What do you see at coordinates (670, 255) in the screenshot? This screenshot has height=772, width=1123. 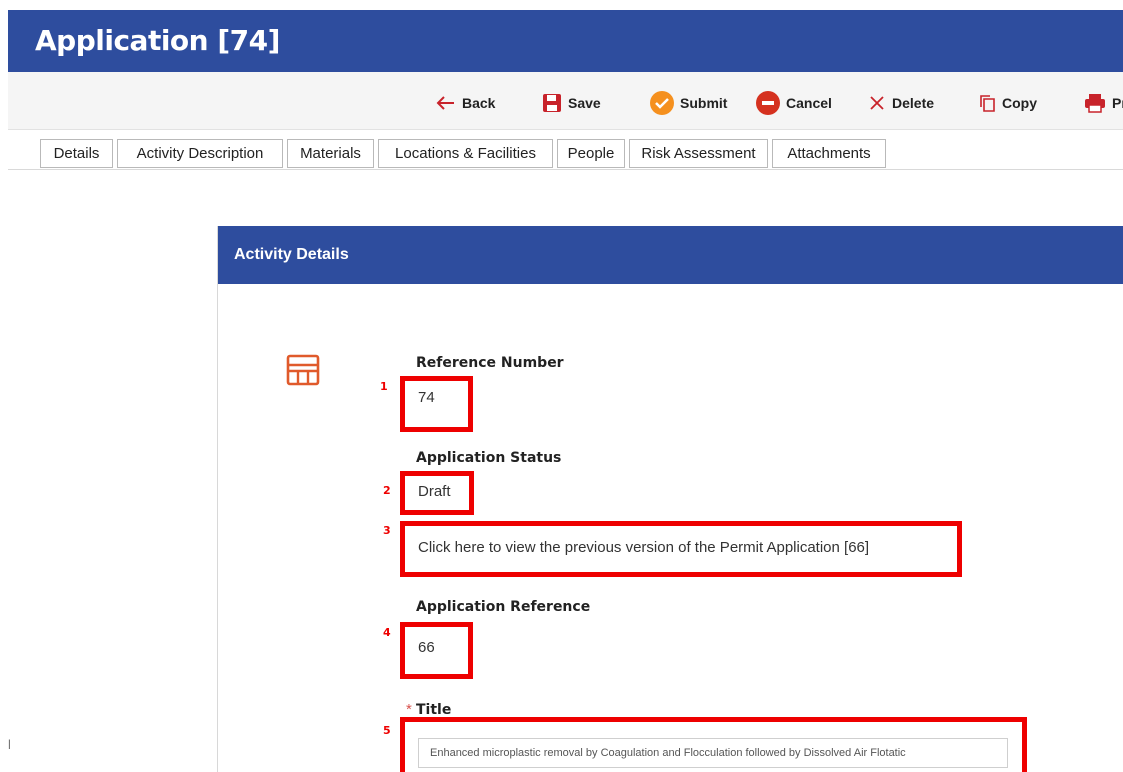 I see `panel-header: Activity Details` at bounding box center [670, 255].